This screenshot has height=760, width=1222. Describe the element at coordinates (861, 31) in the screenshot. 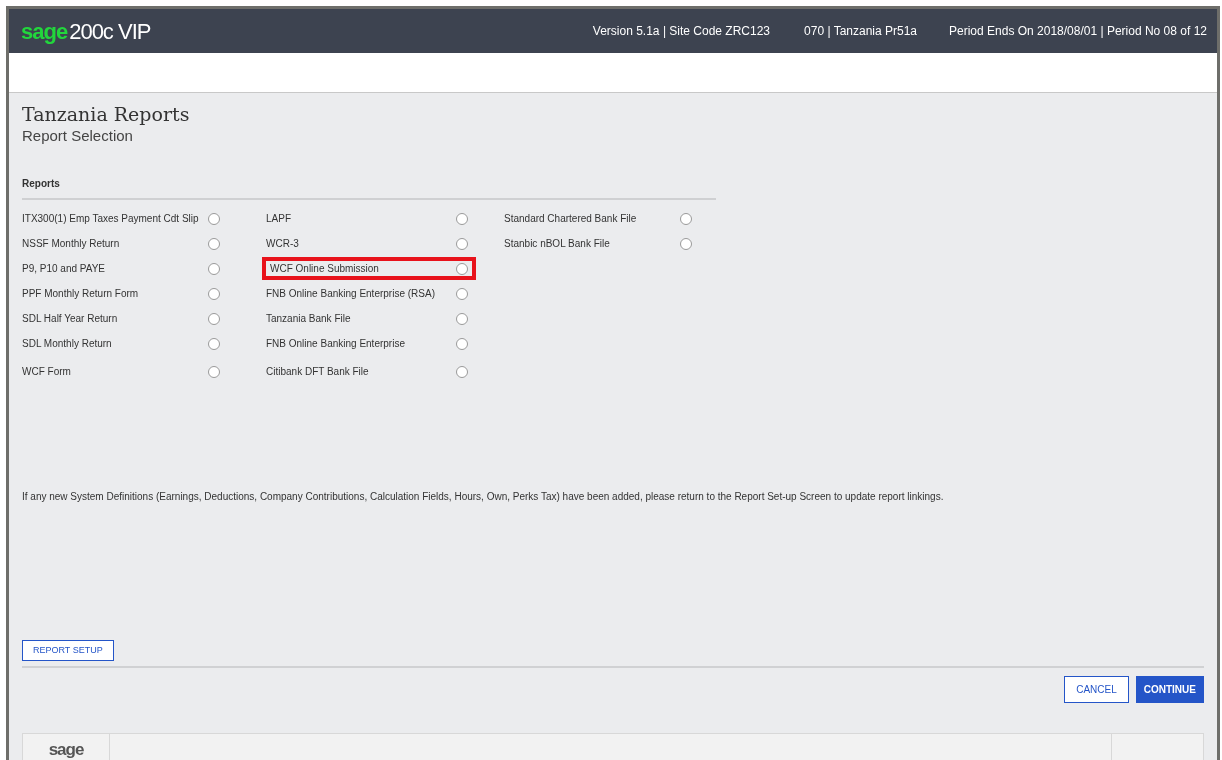

I see `company-info: 070 | Tanzania Pr51a` at that location.